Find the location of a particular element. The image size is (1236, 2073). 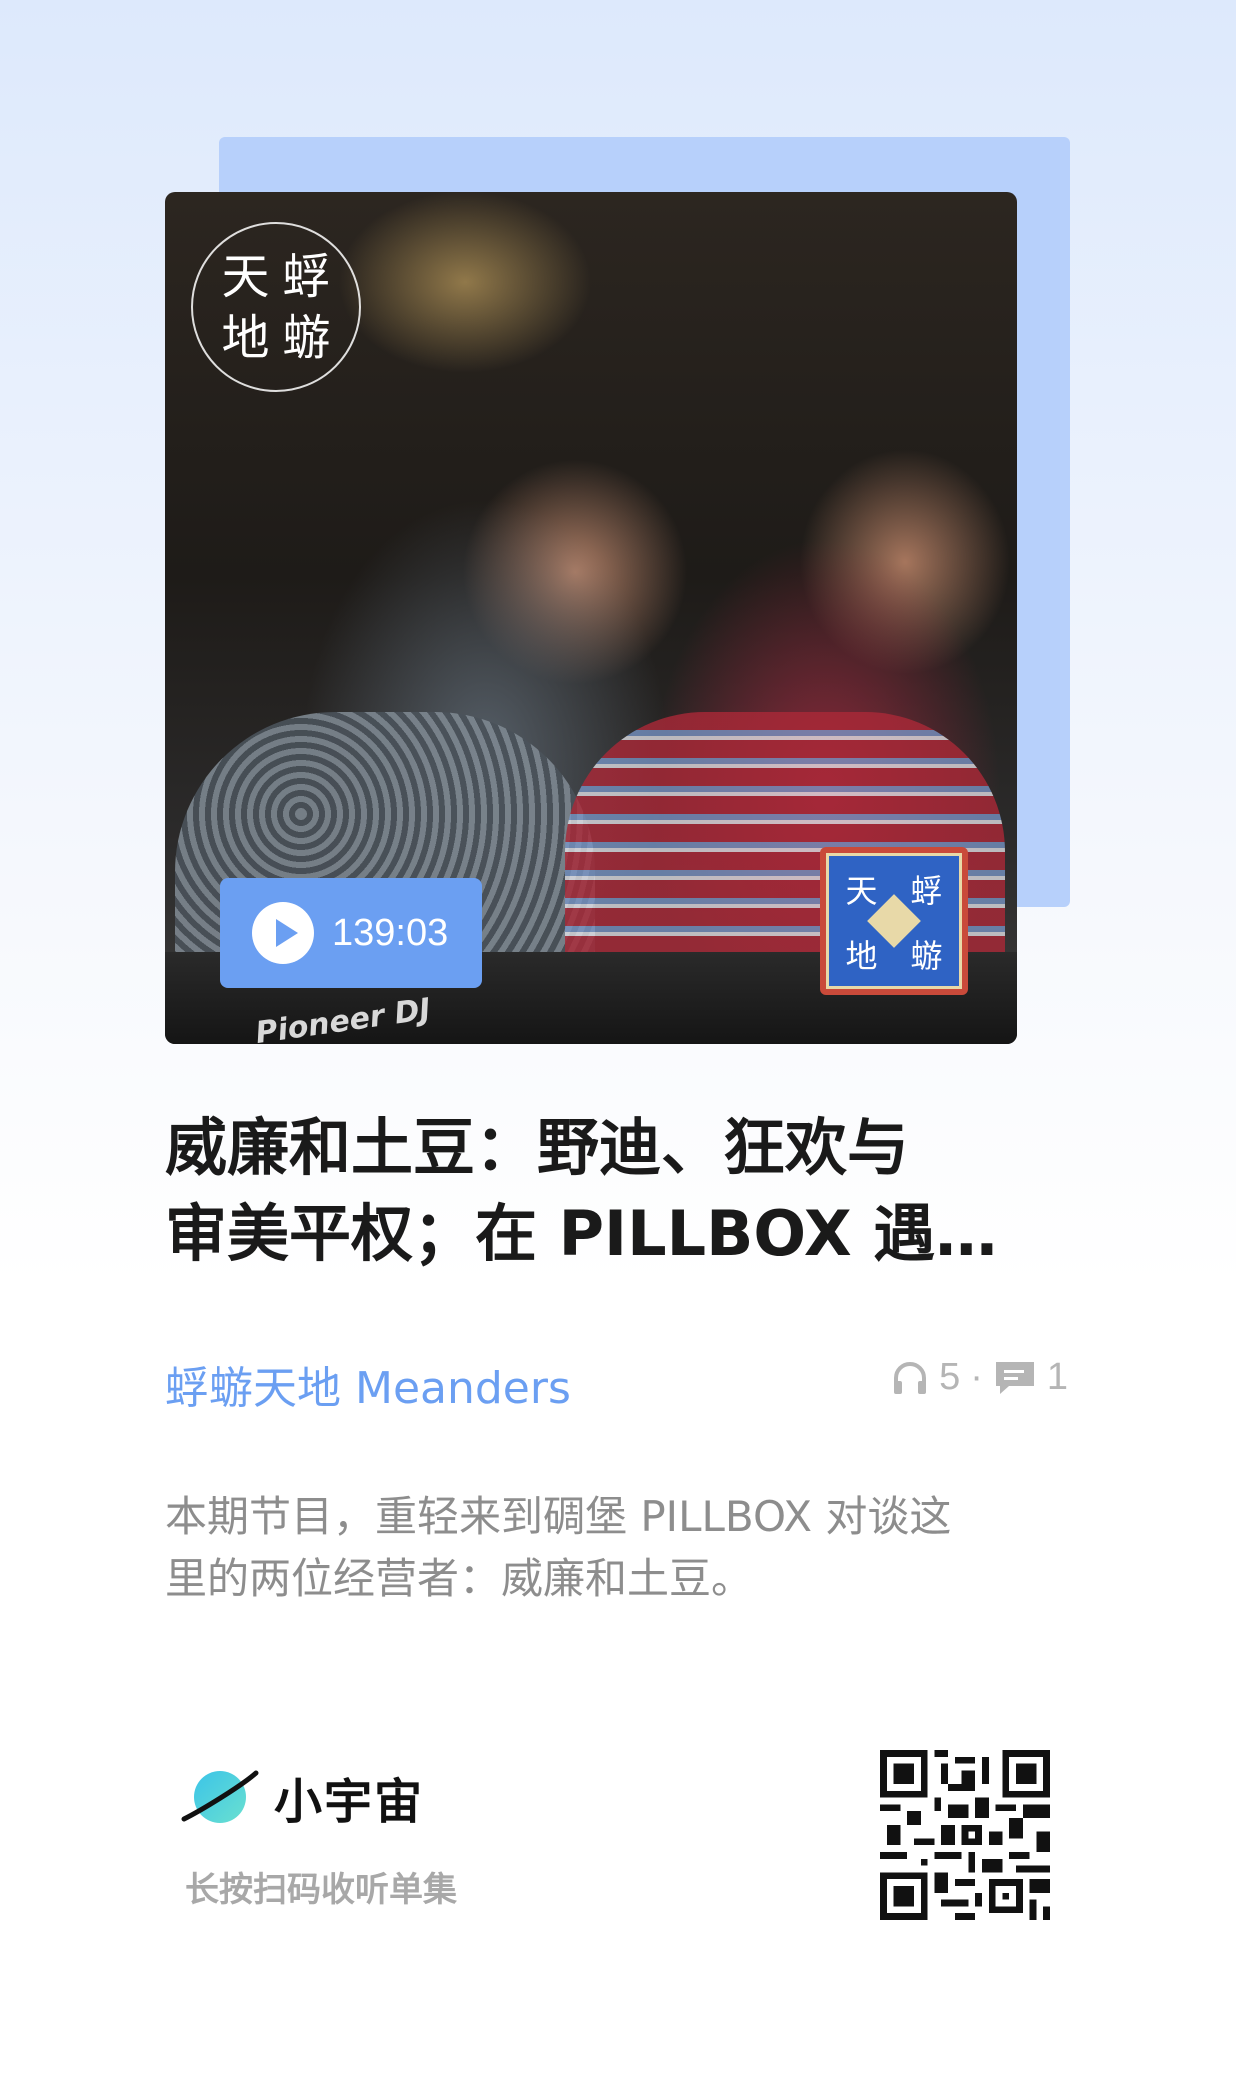

play-count: 5 is located at coordinates (950, 1377).